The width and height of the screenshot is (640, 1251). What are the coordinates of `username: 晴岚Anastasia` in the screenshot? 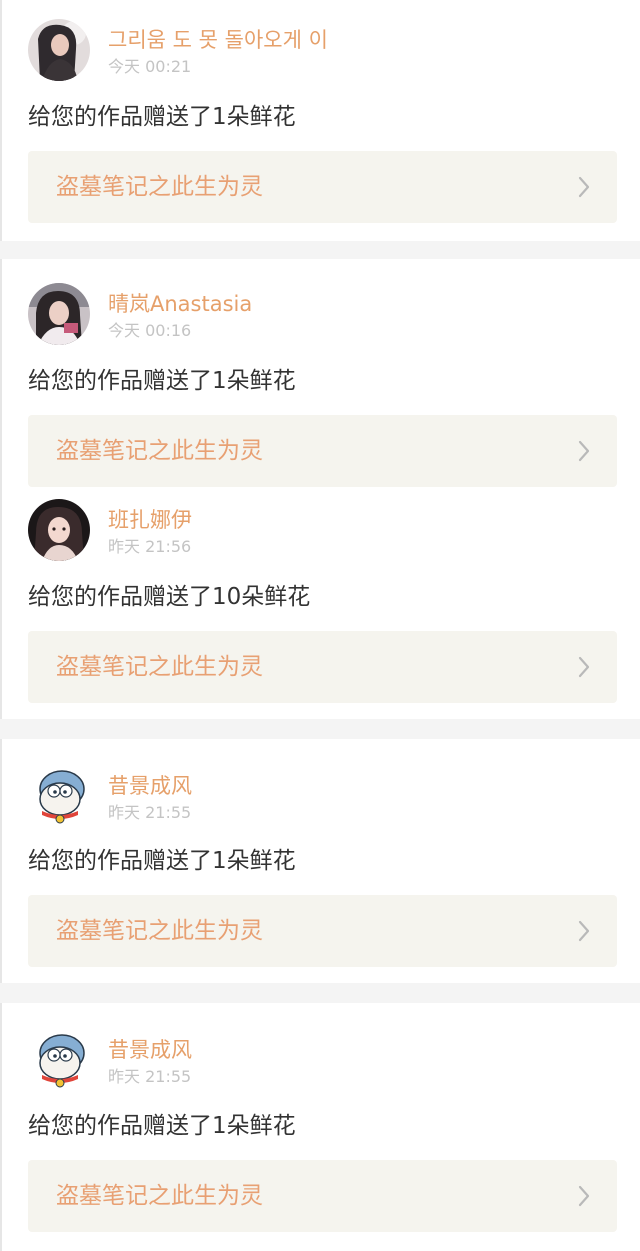 It's located at (180, 304).